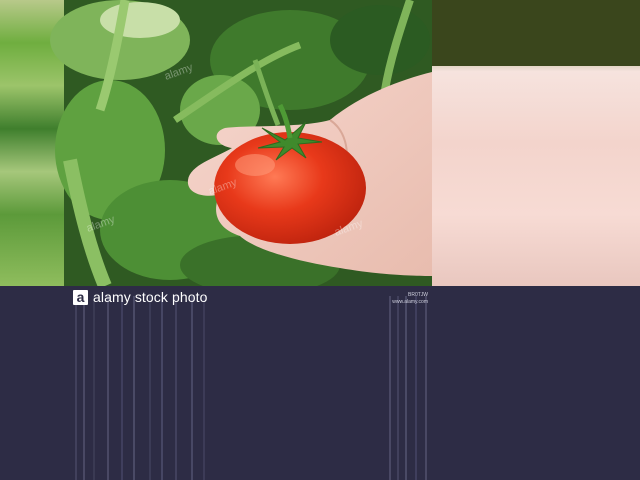 Image resolution: width=640 pixels, height=480 pixels. I want to click on right-edge-dark-band, so click(536, 33).